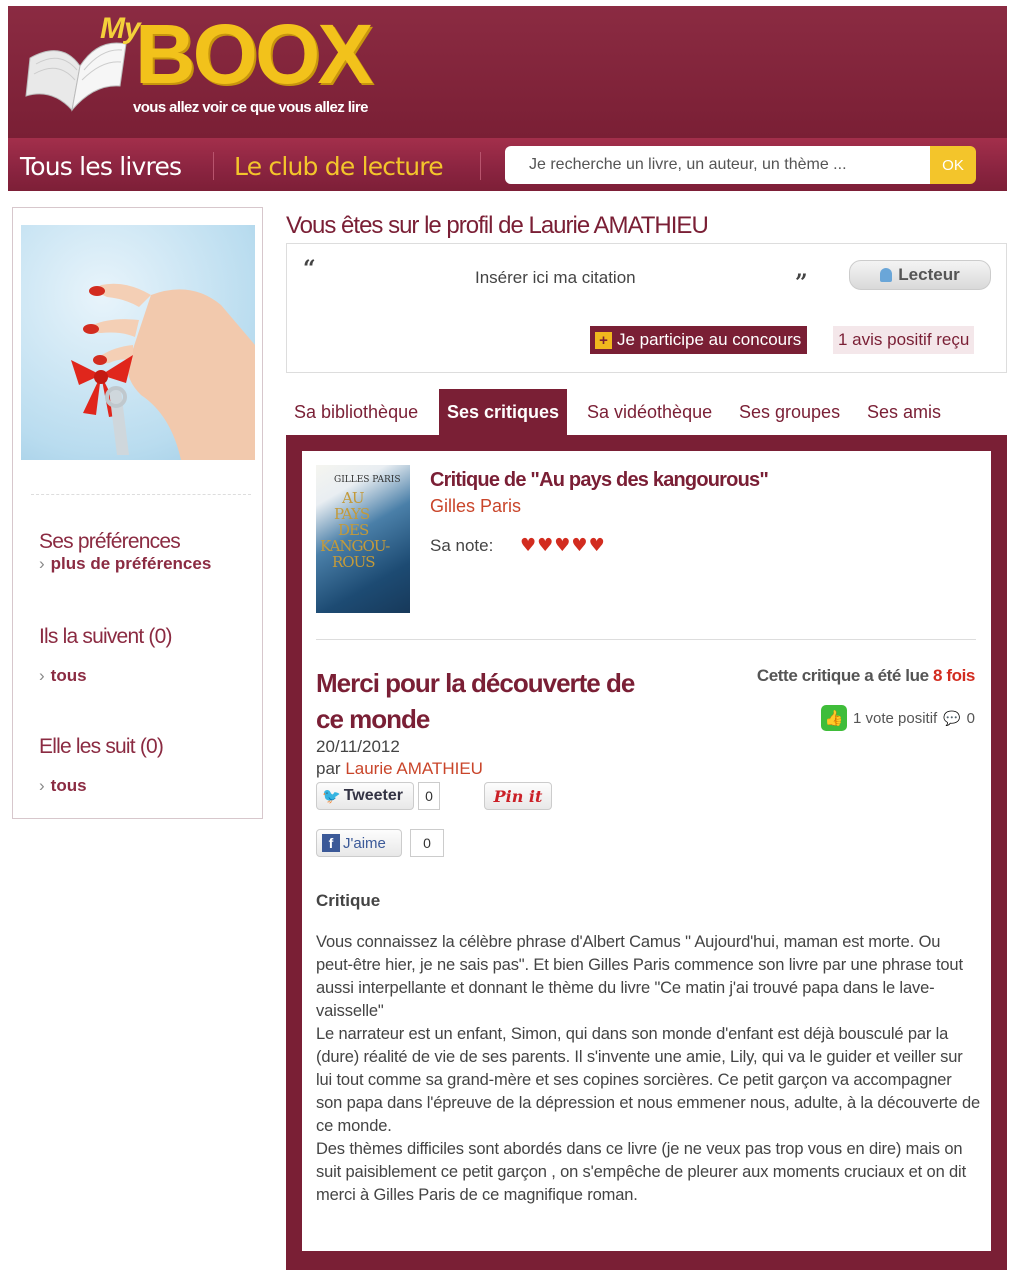  What do you see at coordinates (364, 843) in the screenshot?
I see `like-label: J'aime` at bounding box center [364, 843].